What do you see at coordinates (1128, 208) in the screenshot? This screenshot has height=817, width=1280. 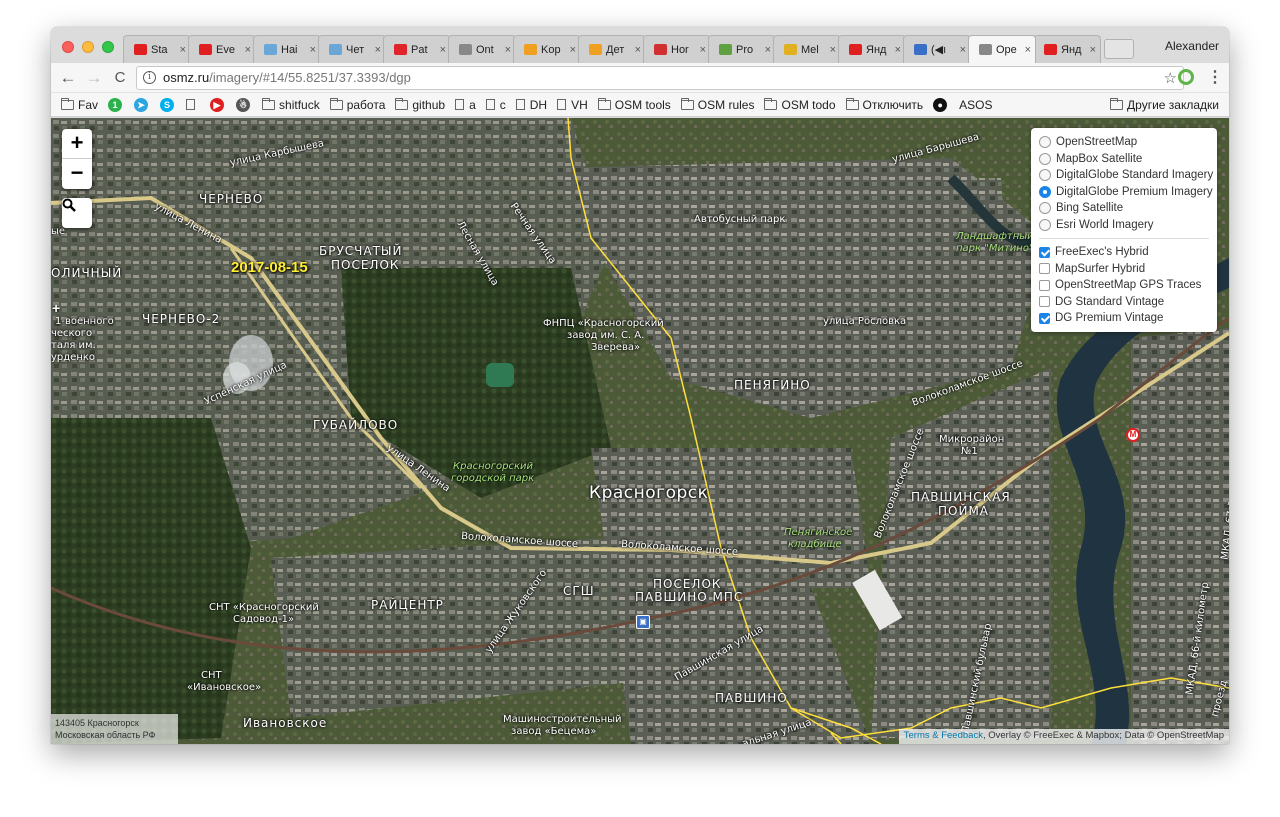 I see `base-layer-option: Bing Satellite` at bounding box center [1128, 208].